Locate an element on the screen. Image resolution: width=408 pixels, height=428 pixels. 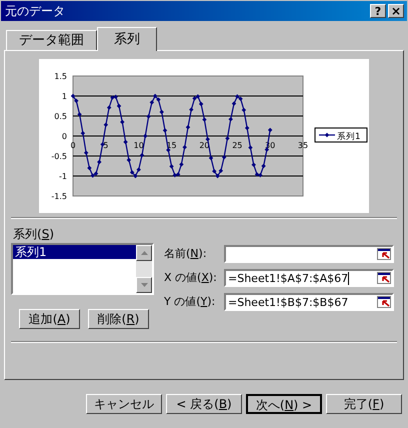
wizard-button: キャンセル is located at coordinates (124, 404).